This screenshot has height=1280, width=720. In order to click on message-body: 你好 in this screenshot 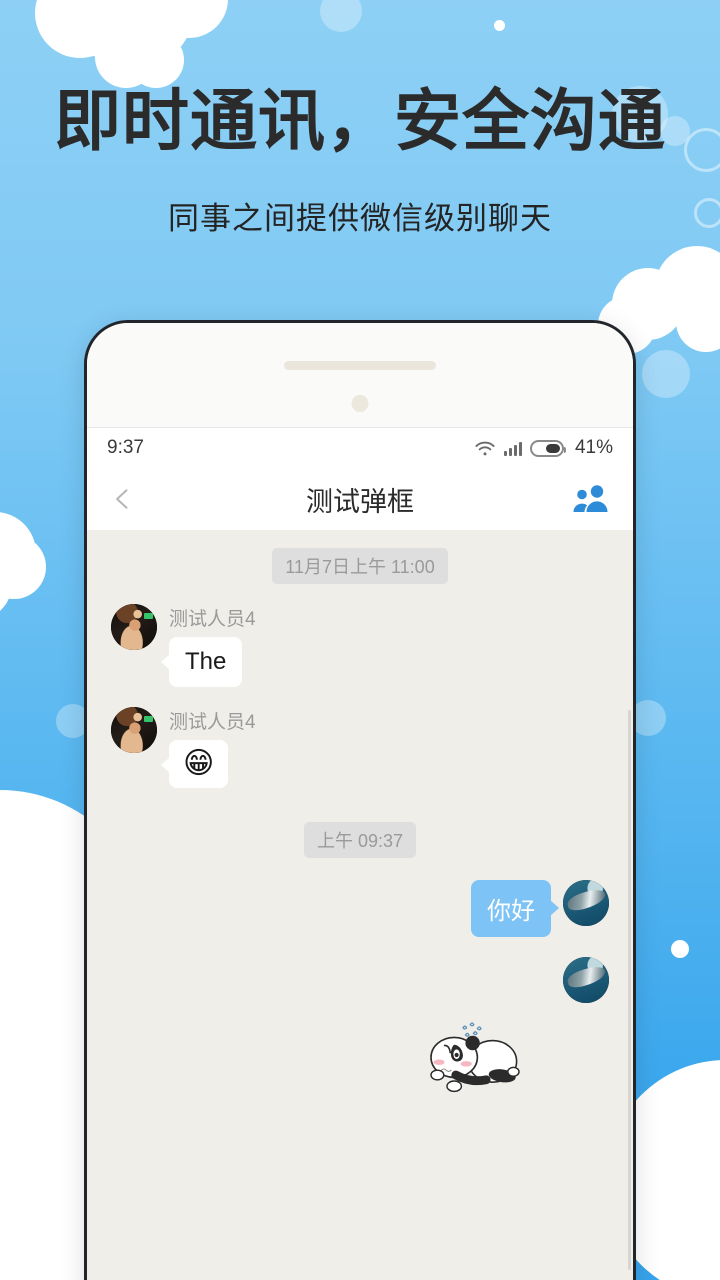, I will do `click(515, 908)`.